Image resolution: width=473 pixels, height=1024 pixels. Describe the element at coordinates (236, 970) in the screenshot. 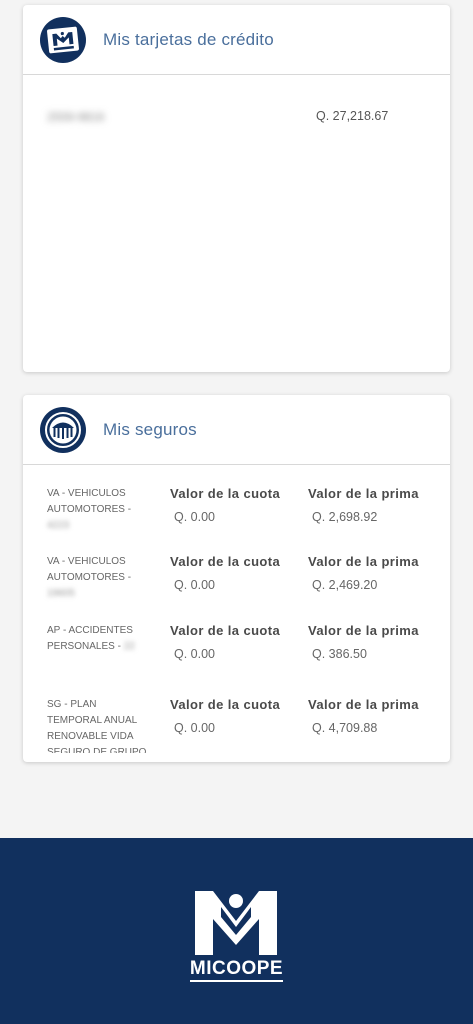

I see `micoope-logo-text: MICOOPE` at that location.